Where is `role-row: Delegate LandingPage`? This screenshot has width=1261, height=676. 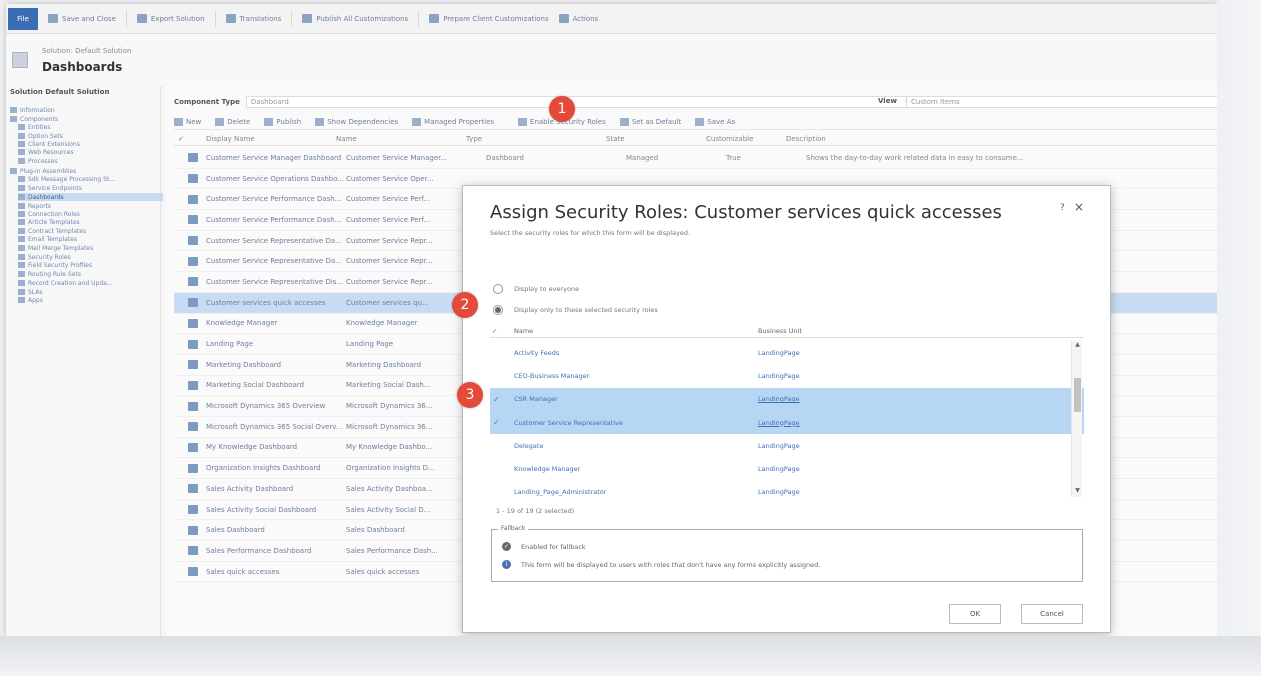 role-row: Delegate LandingPage is located at coordinates (787, 445).